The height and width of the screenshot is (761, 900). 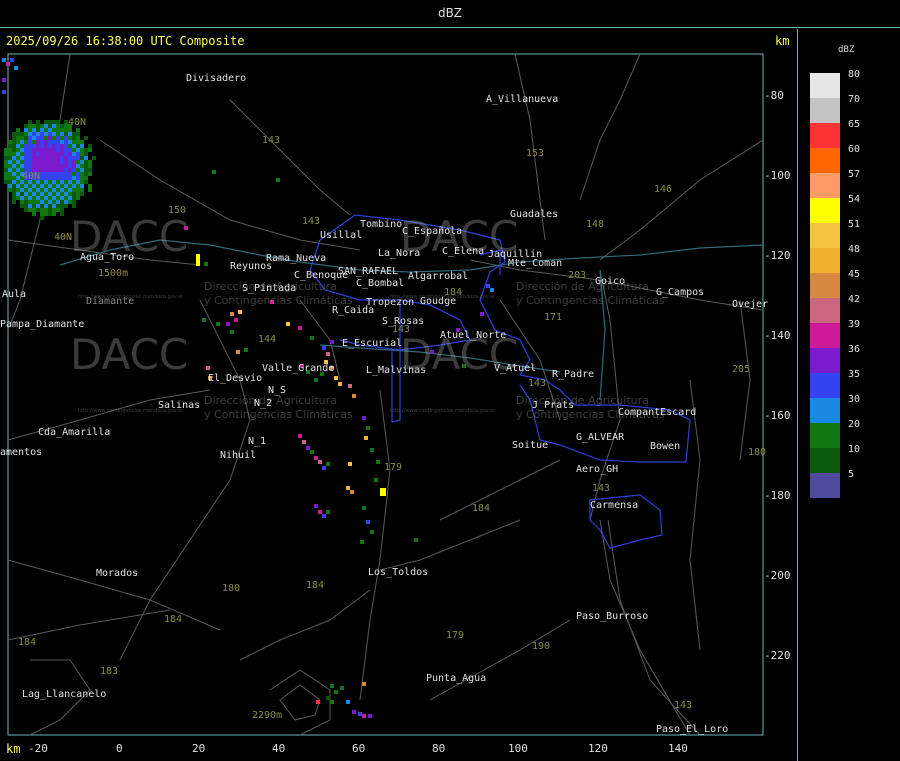 What do you see at coordinates (846, 50) in the screenshot?
I see `legend-title: dBZ` at bounding box center [846, 50].